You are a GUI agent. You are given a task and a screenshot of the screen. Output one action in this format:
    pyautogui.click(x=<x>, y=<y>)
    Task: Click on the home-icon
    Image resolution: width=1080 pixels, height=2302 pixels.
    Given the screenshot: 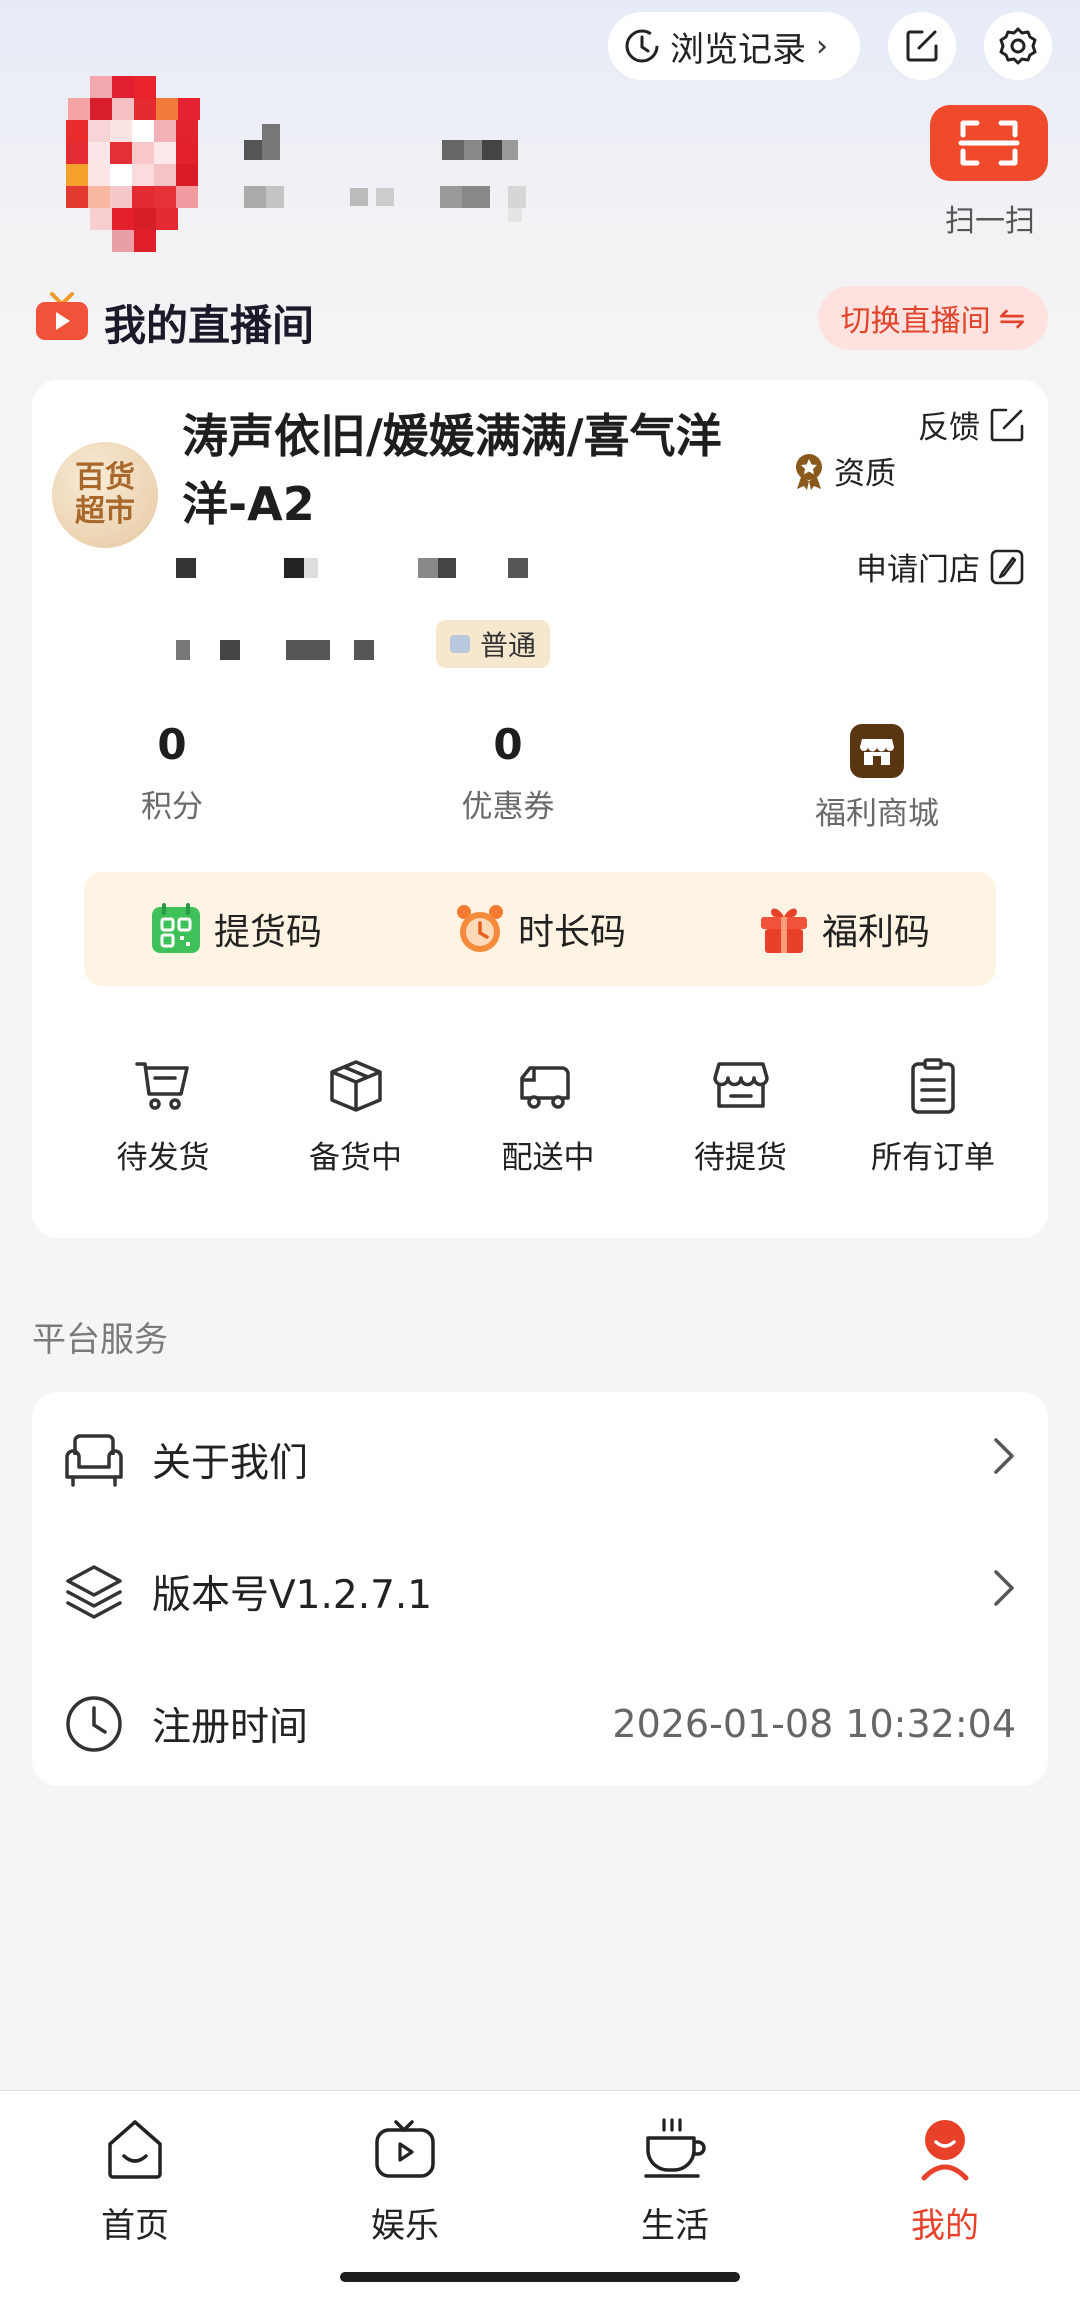 What is the action you would take?
    pyautogui.click(x=135, y=2149)
    